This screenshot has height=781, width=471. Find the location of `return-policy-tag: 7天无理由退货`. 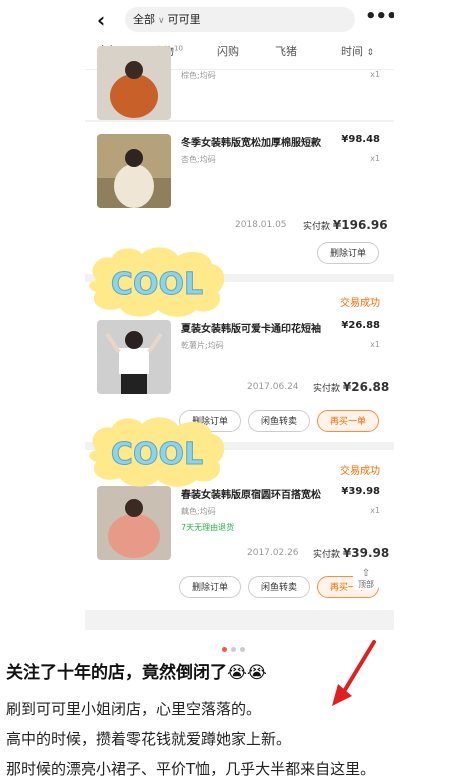

return-policy-tag: 7天无理由退货 is located at coordinates (208, 527).